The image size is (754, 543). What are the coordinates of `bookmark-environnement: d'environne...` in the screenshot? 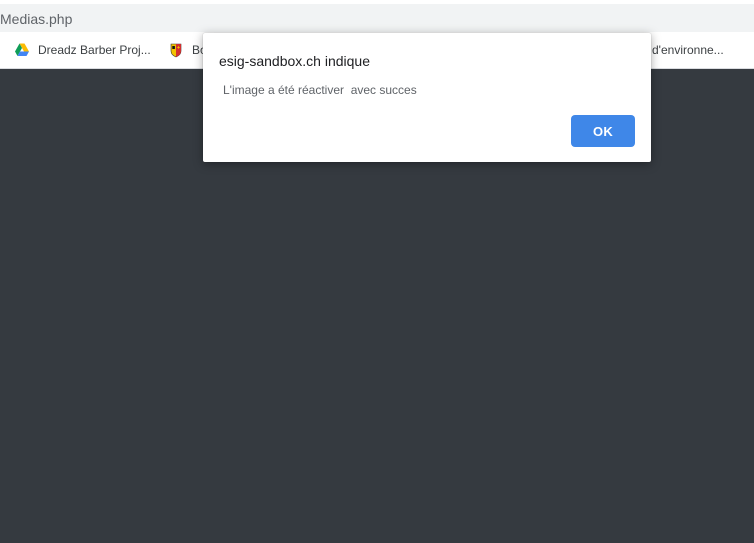 It's located at (688, 50).